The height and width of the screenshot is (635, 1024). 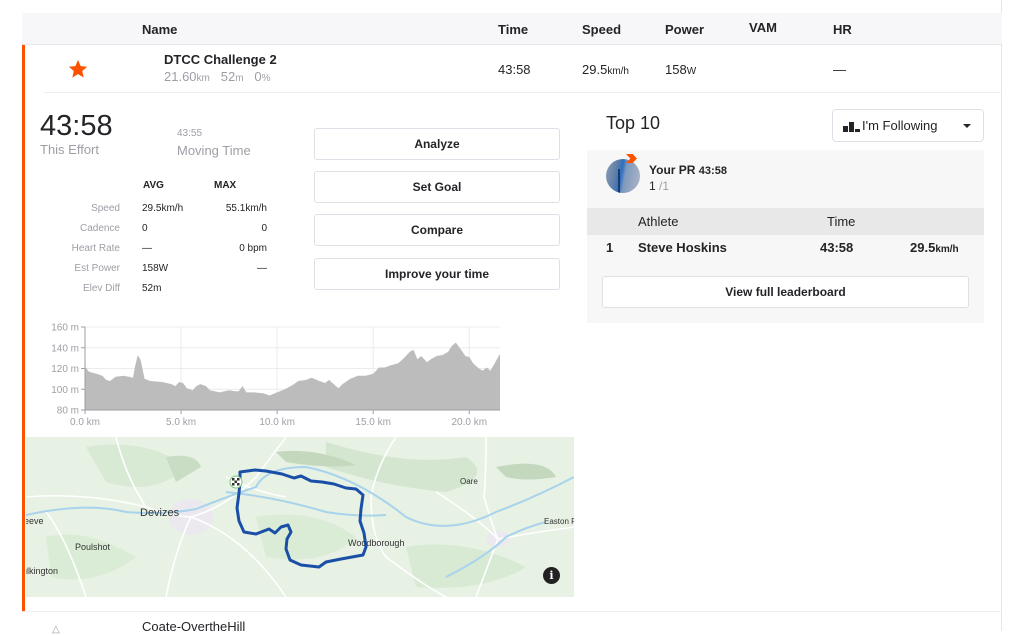 What do you see at coordinates (785, 292) in the screenshot?
I see `view-full-leaderboard-button: View full leaderboard` at bounding box center [785, 292].